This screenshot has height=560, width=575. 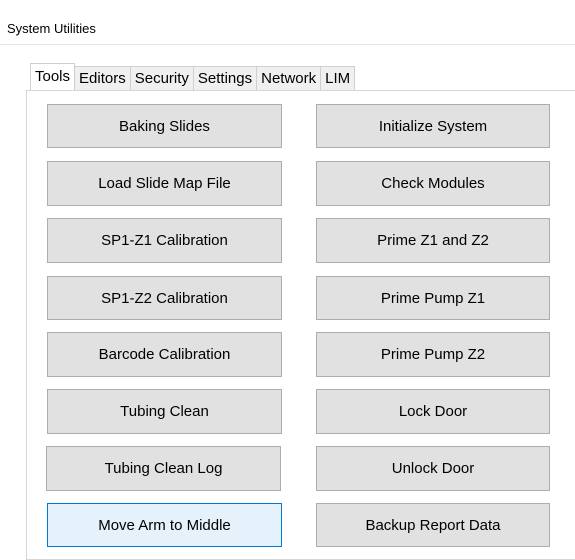 I want to click on tubing-clean-button: Tubing Clean, so click(x=164, y=411).